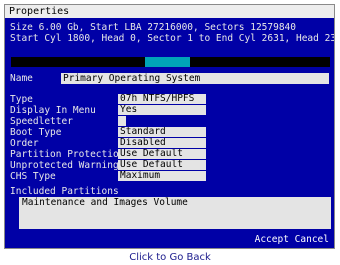 This screenshot has width=340, height=265. Describe the element at coordinates (162, 132) in the screenshot. I see `boot-type-field: Standard` at that location.